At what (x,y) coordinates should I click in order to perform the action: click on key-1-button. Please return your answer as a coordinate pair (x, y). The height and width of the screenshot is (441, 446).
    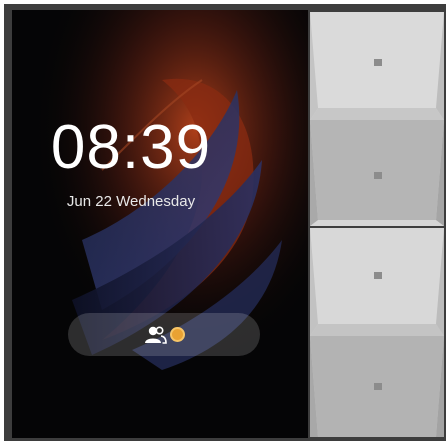
    Looking at the image, I should click on (377, 62).